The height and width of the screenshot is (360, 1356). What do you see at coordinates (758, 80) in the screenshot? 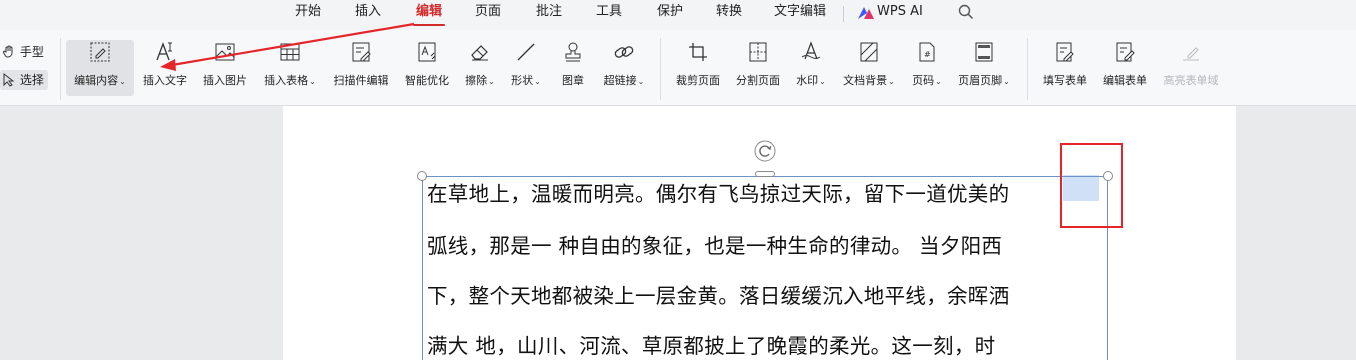
I see `split-page-label: 分割页面` at bounding box center [758, 80].